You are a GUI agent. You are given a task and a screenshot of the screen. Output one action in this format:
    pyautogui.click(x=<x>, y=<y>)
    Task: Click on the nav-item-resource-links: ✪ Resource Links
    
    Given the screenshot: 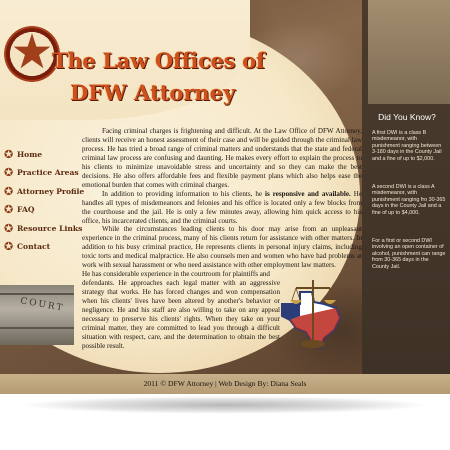 What is the action you would take?
    pyautogui.click(x=44, y=228)
    